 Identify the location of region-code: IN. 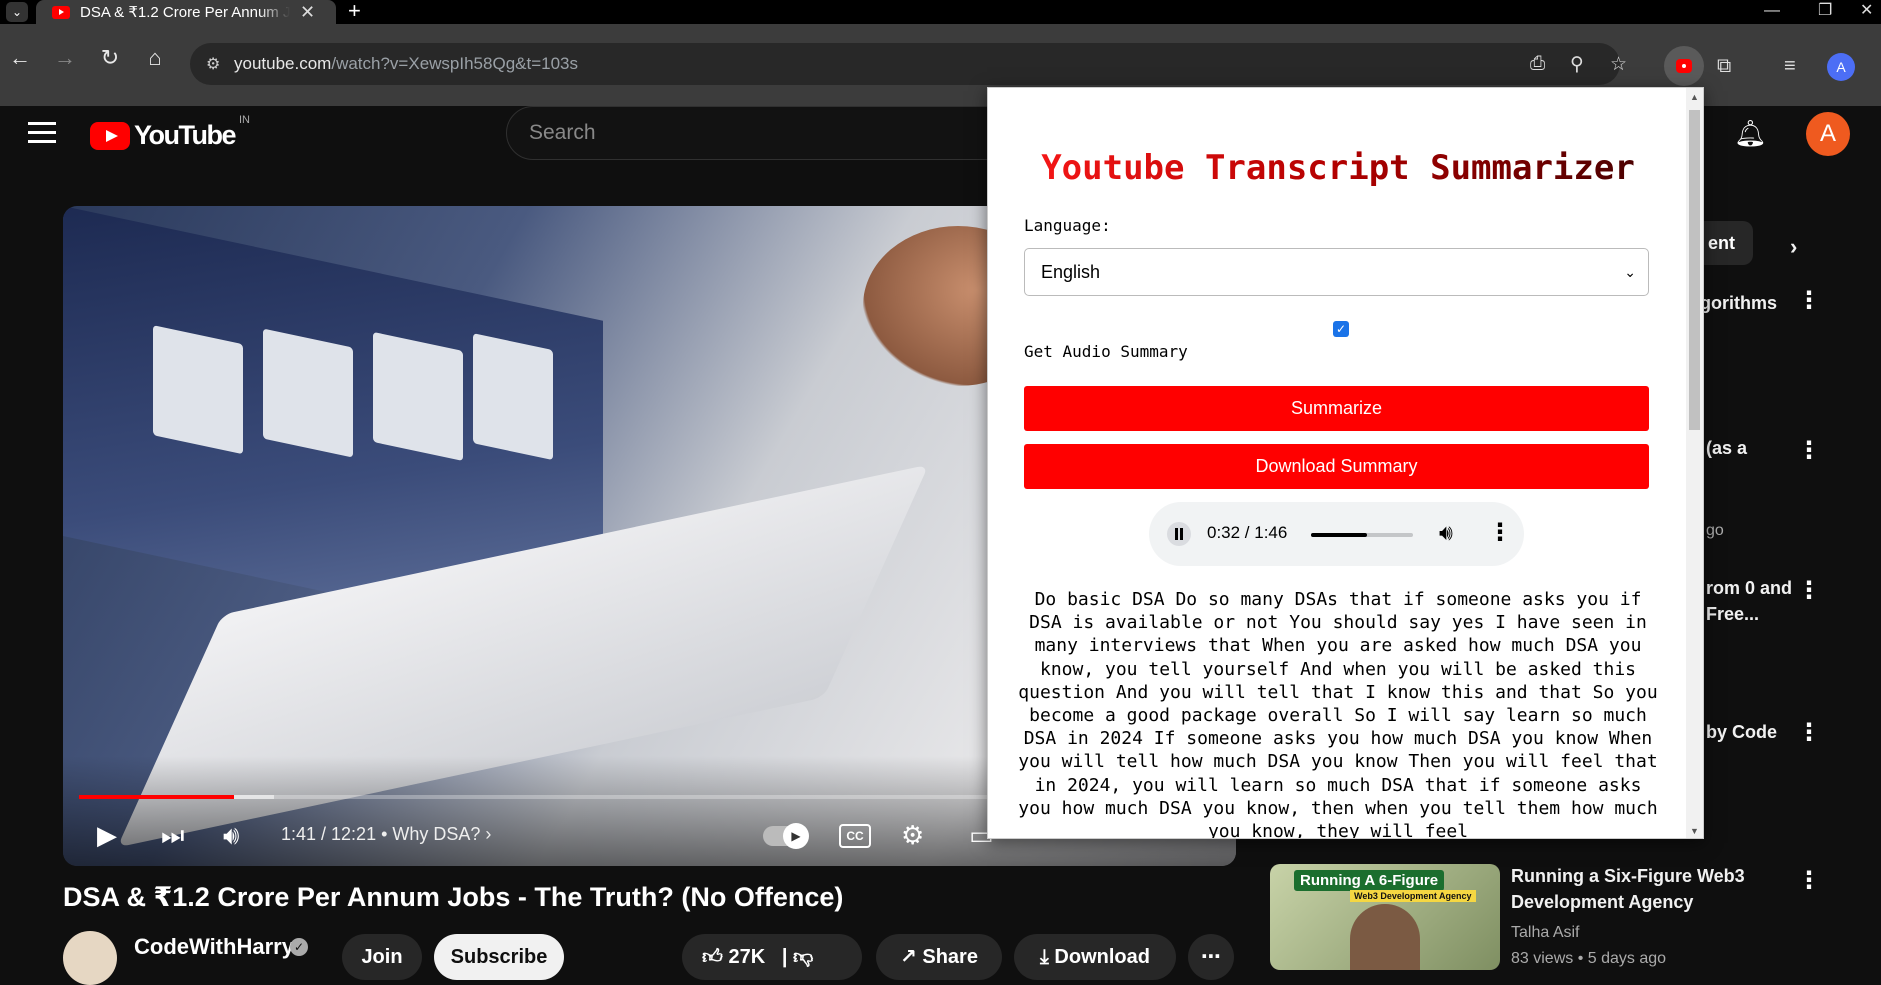
(244, 120).